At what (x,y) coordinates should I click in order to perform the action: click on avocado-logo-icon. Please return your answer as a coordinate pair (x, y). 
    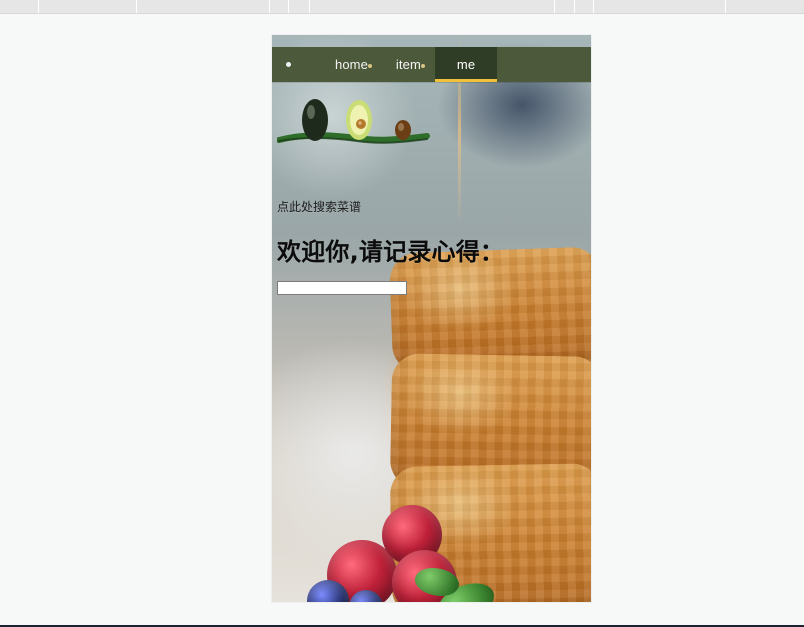
    Looking at the image, I should click on (353, 121).